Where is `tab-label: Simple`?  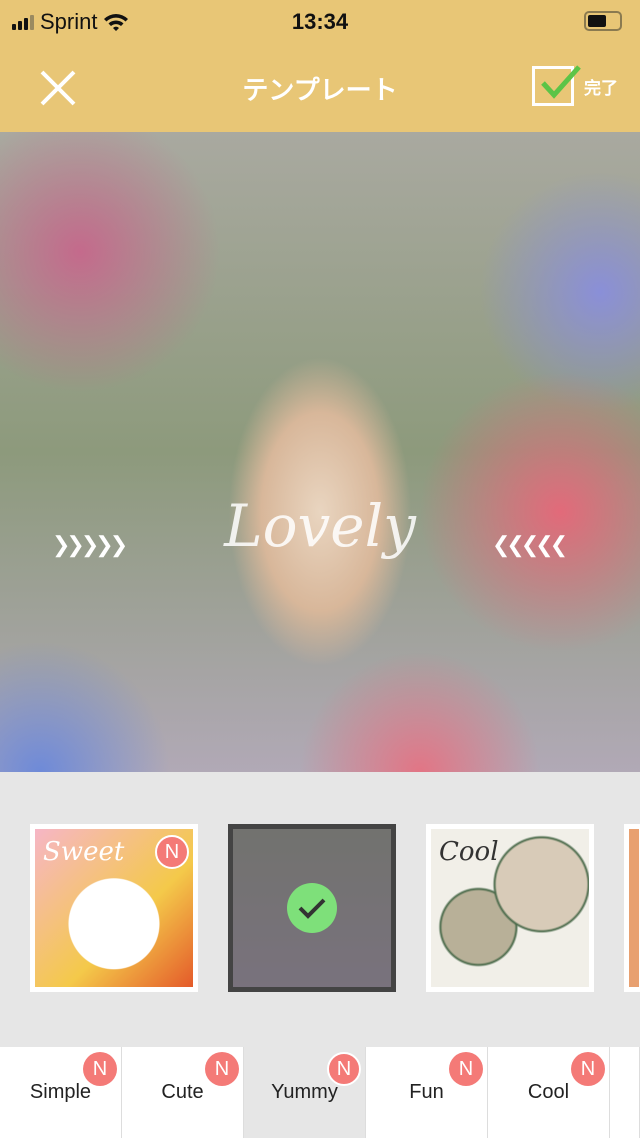 tab-label: Simple is located at coordinates (60, 1092).